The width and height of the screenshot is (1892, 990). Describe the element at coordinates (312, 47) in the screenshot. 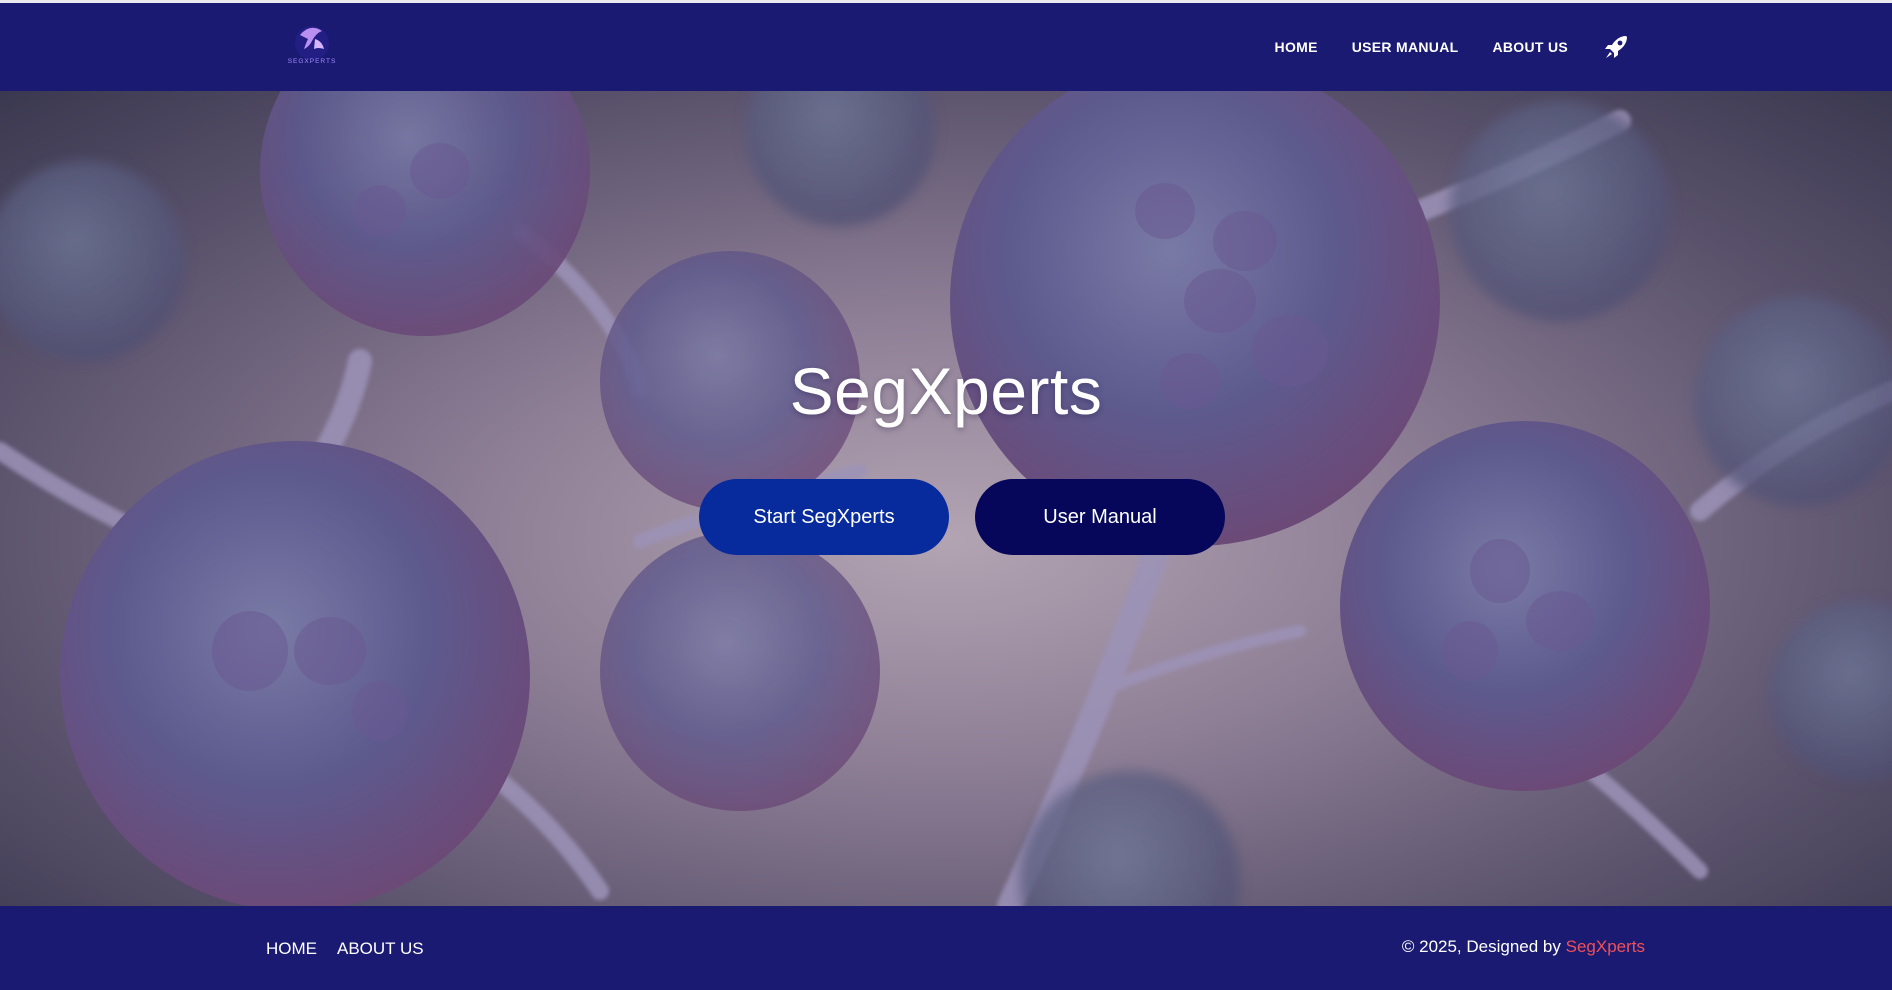

I see `segxperts-logo: SEGXPERTS` at that location.